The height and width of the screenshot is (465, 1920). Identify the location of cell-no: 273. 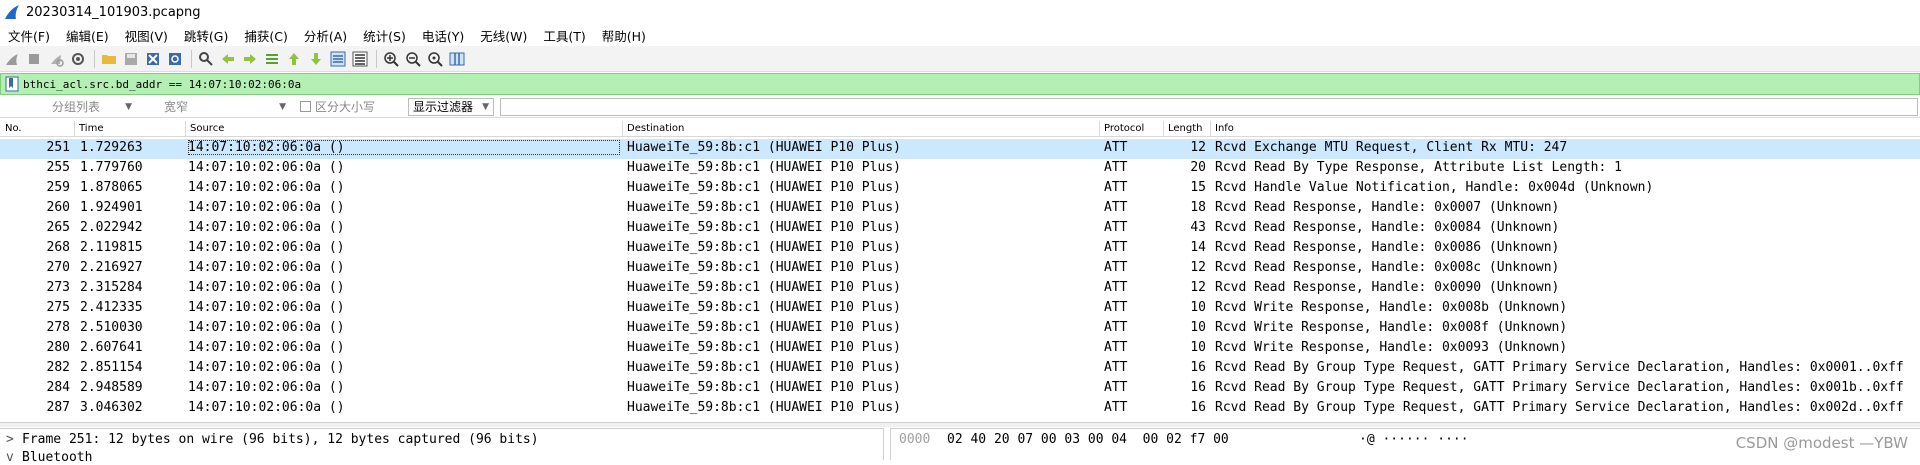
(58, 287).